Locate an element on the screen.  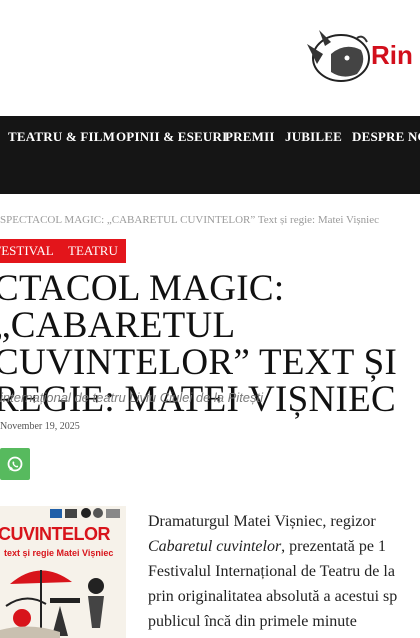
tag-teatru: TEATRU is located at coordinates (93, 251).